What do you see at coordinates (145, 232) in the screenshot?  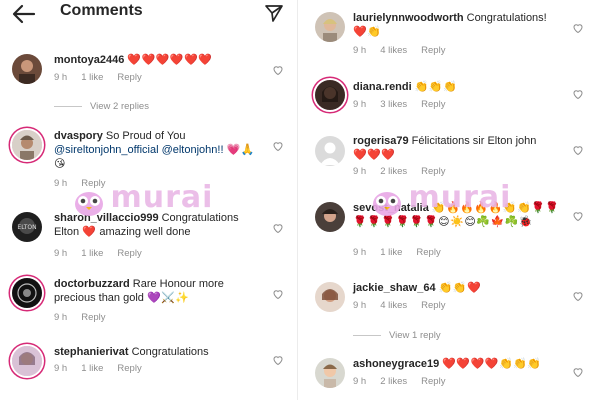 I see `comment-text-continued: amazing well done` at bounding box center [145, 232].